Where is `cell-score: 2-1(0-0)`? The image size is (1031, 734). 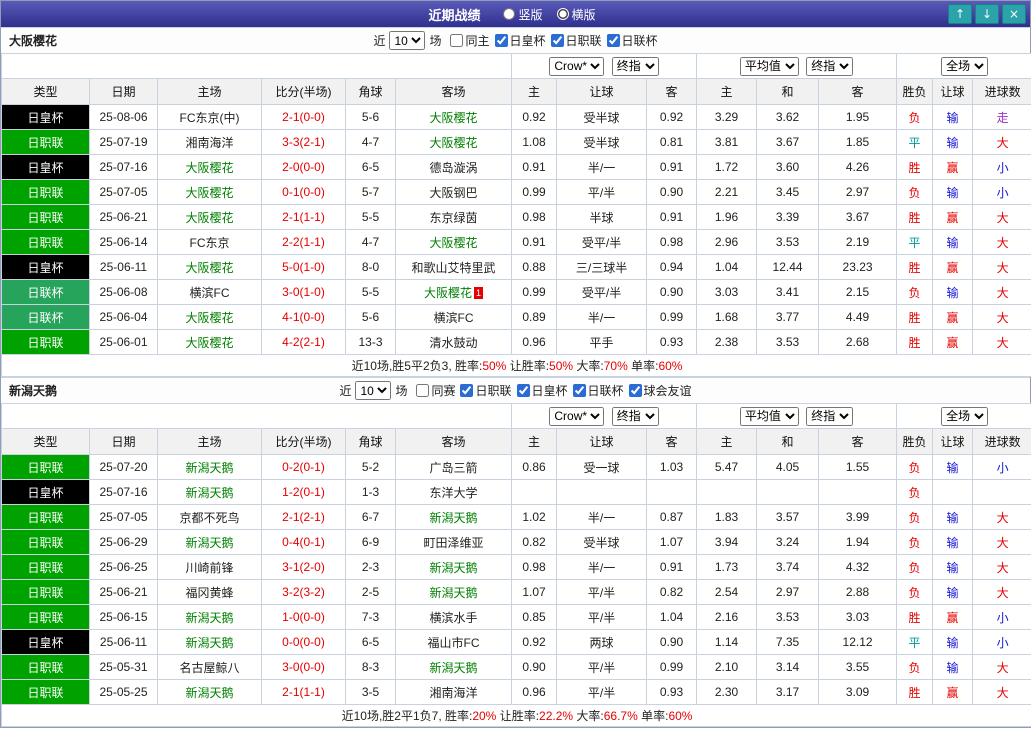
cell-score: 2-1(0-0) is located at coordinates (303, 117).